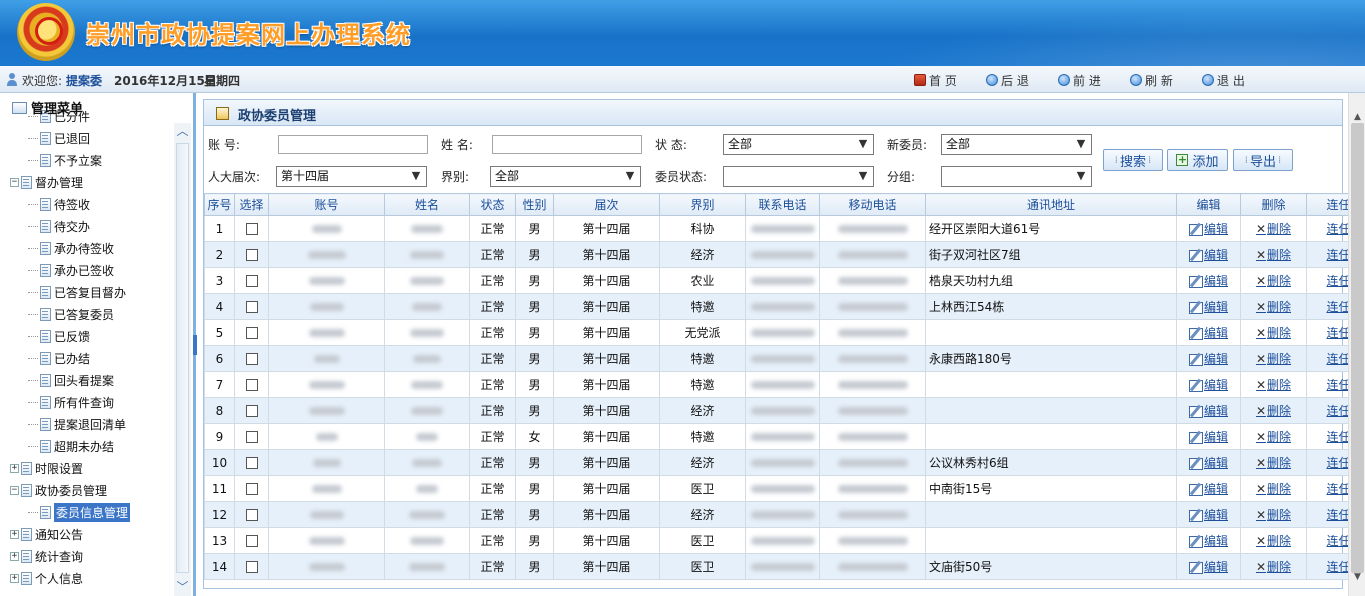 Image resolution: width=1365 pixels, height=596 pixels. I want to click on chevron-up-icon: ︿, so click(182, 131).